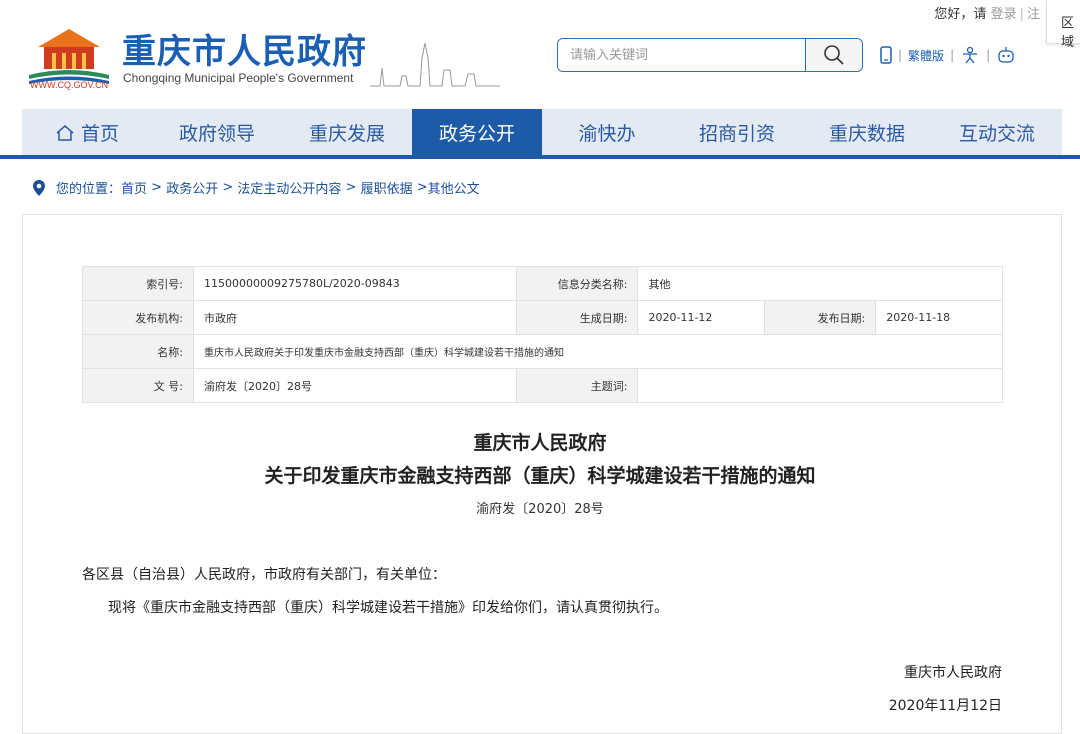  What do you see at coordinates (540, 509) in the screenshot?
I see `document-number: 渝府发〔2020〕28号` at bounding box center [540, 509].